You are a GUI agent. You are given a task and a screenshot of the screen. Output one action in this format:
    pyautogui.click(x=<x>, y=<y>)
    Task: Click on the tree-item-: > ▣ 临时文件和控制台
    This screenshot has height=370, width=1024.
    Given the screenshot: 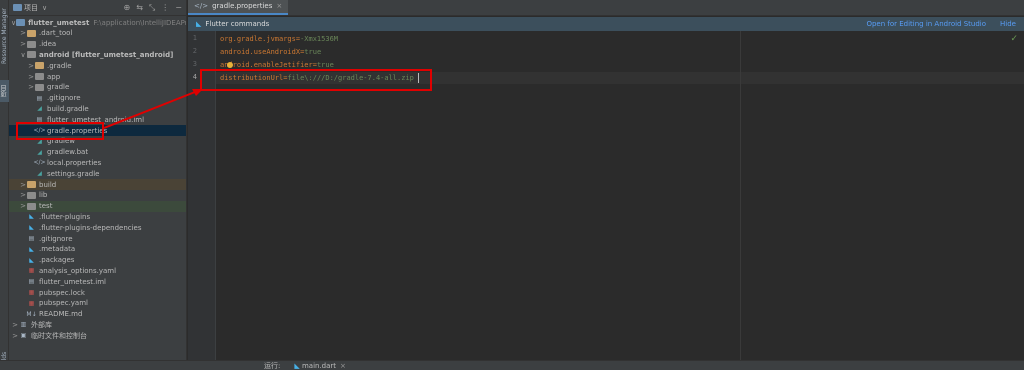 What is the action you would take?
    pyautogui.click(x=97, y=335)
    